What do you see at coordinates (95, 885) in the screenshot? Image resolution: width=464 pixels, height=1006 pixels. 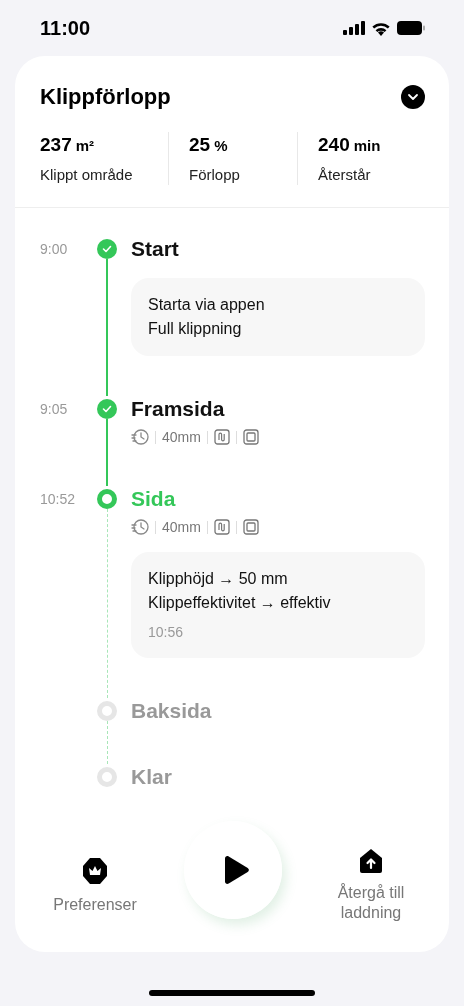 I see `preferences-button: Preferenser` at bounding box center [95, 885].